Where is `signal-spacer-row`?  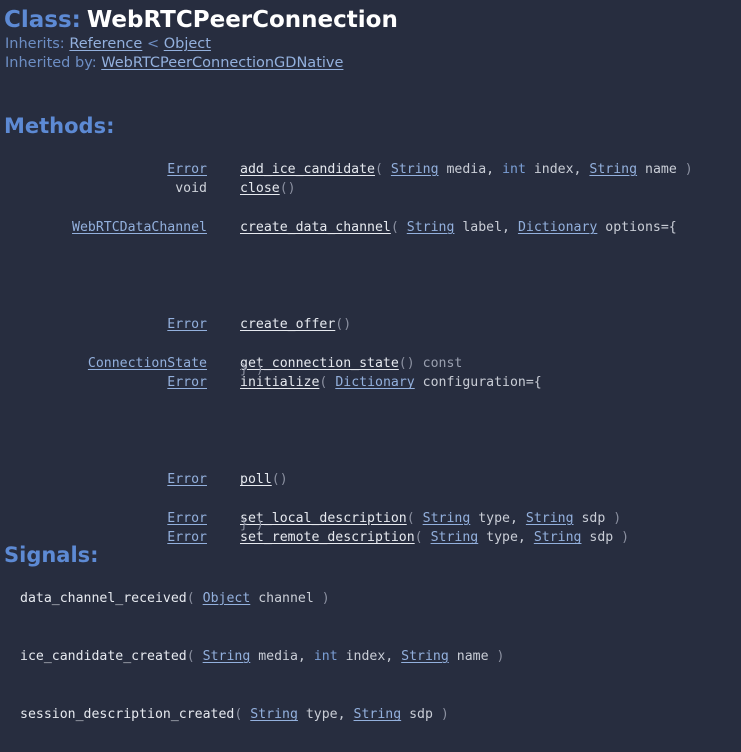 signal-spacer-row is located at coordinates (370, 617).